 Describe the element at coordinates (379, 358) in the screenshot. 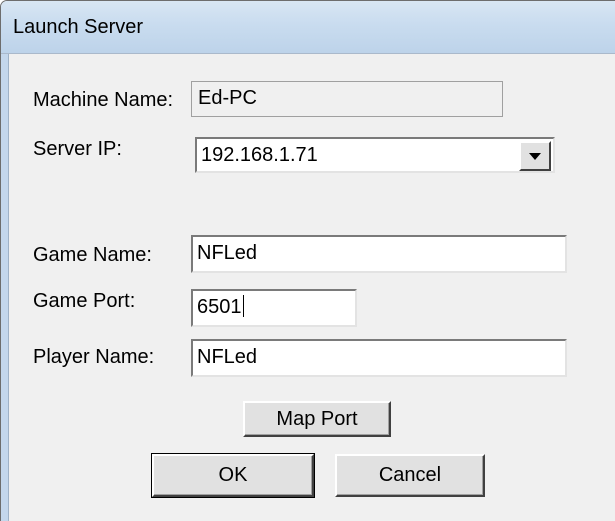

I see `player-name-field: NFLed` at that location.